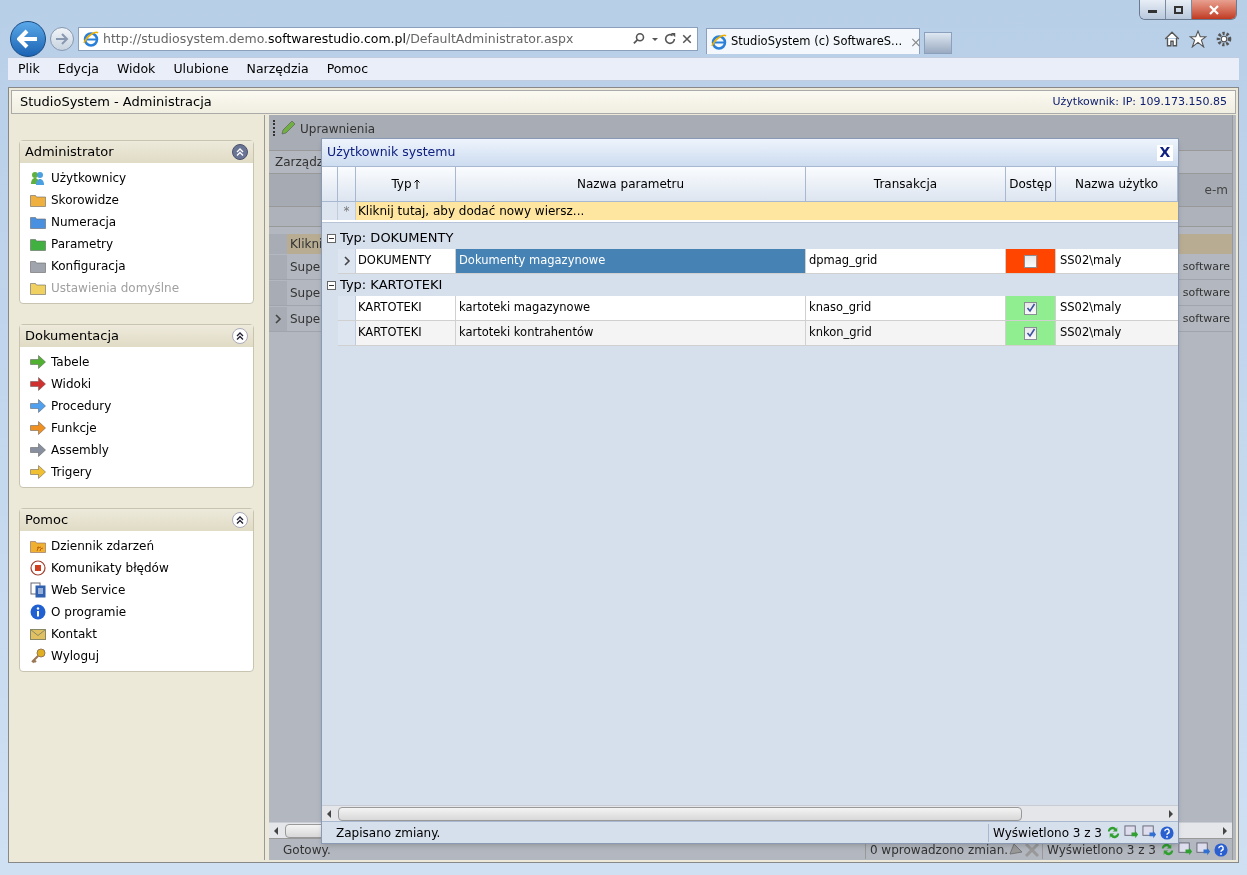 The width and height of the screenshot is (1247, 875). I want to click on group-panel-text: Zarządz, so click(299, 162).